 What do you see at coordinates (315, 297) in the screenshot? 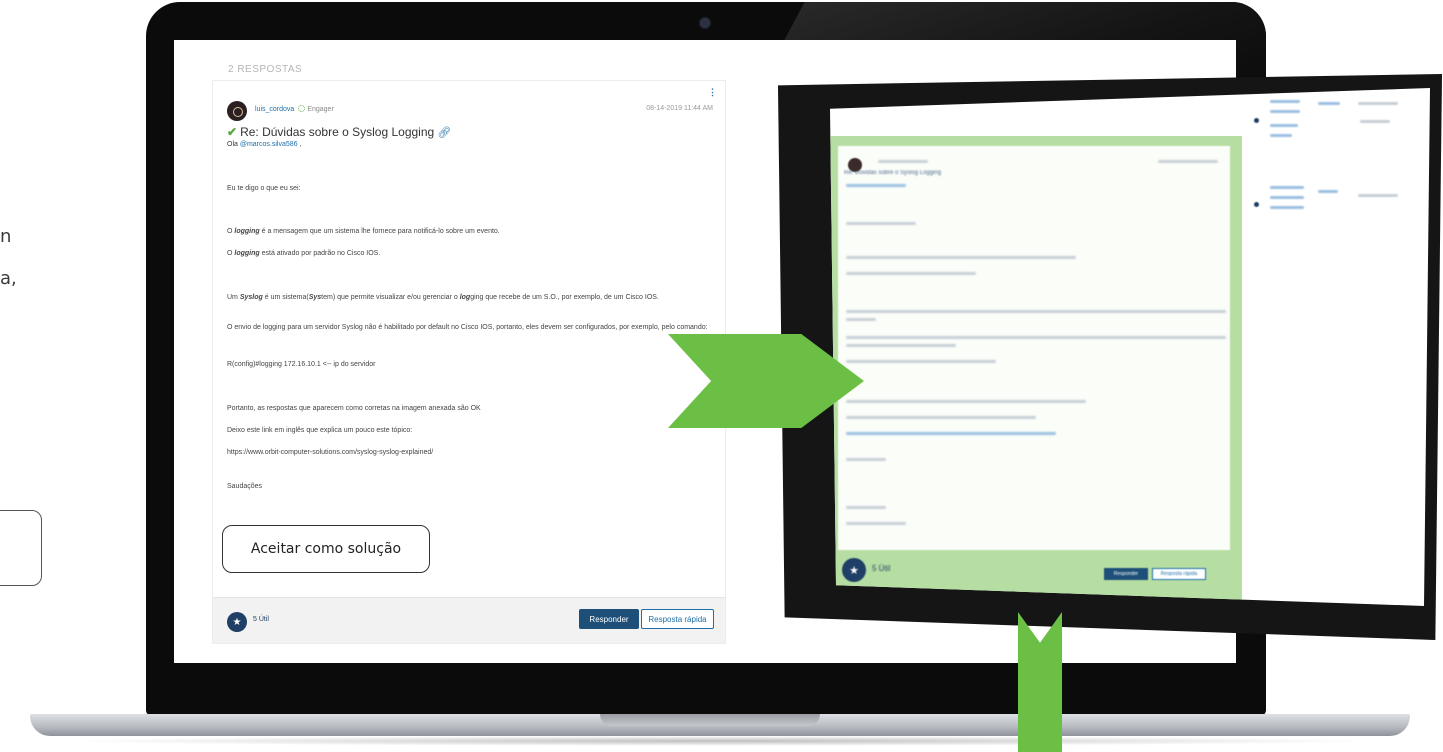
I see `p4-d: Sys` at bounding box center [315, 297].